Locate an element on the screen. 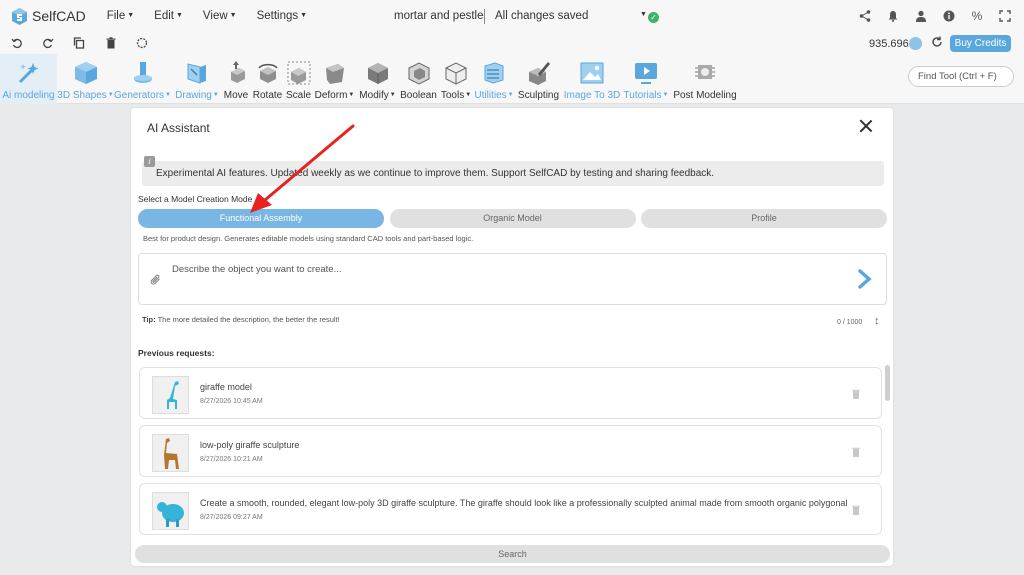 The height and width of the screenshot is (575, 1024). share-icon is located at coordinates (865, 16).